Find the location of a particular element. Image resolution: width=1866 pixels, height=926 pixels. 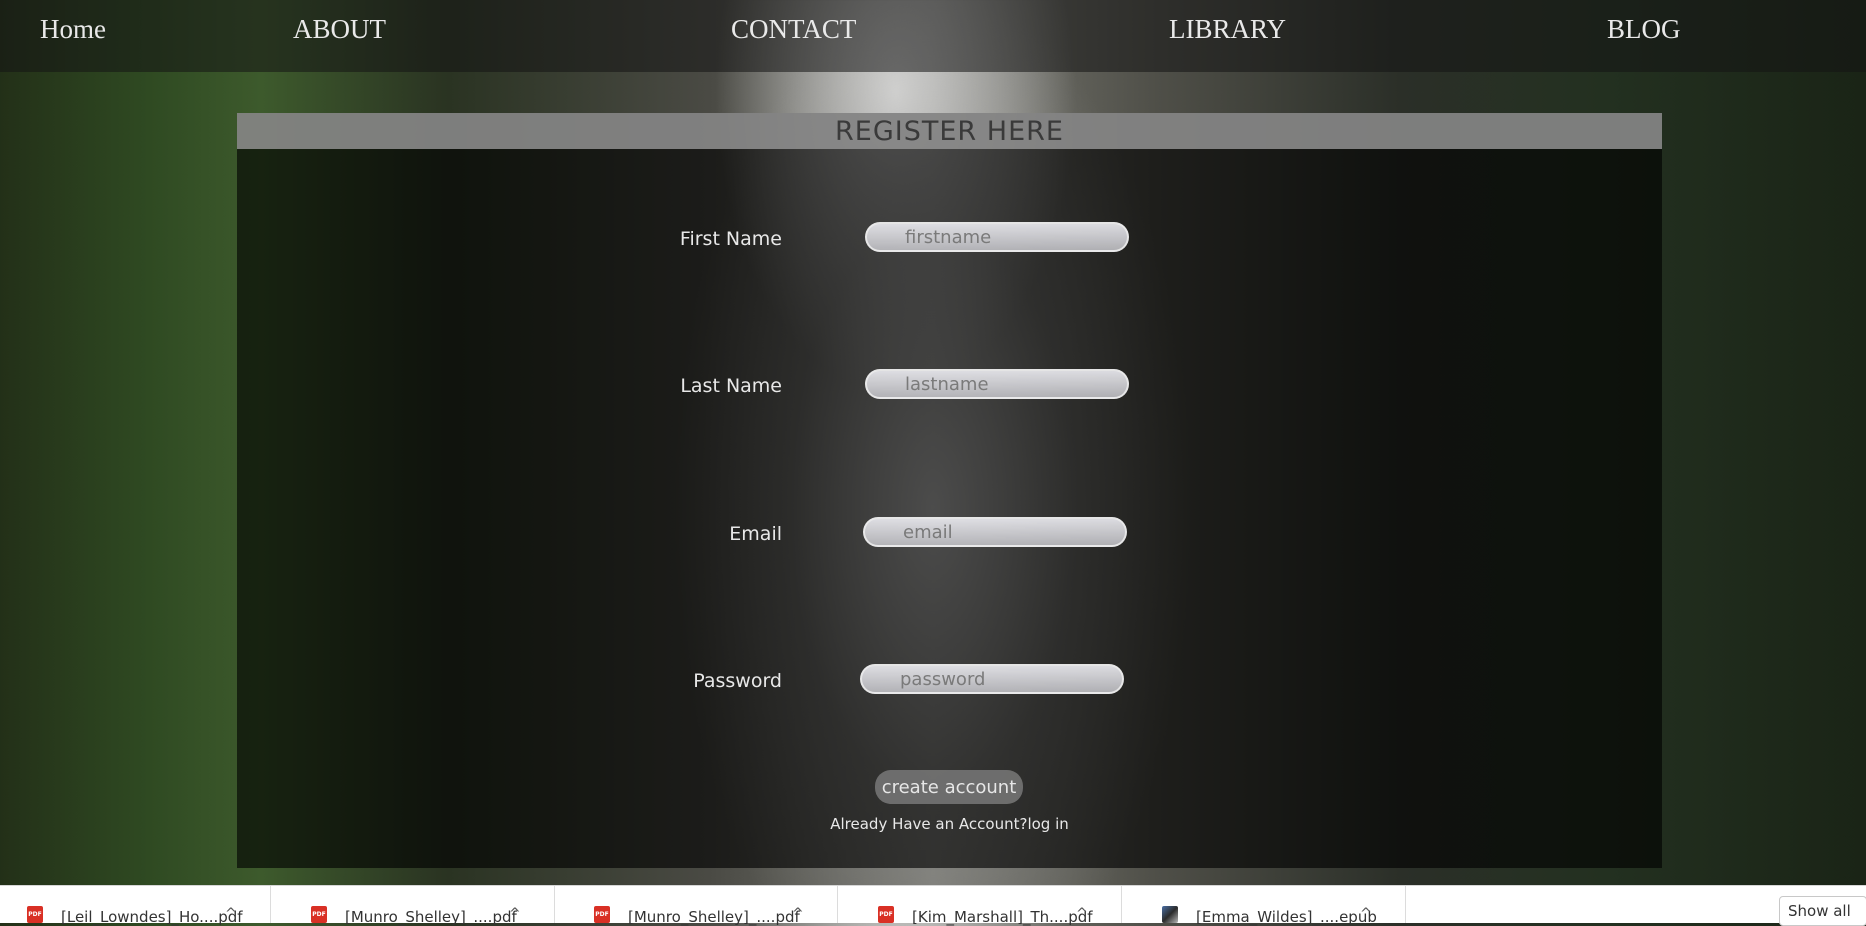

download-item: [Emma_Wildes]_....epub ^ is located at coordinates (1270, 906).